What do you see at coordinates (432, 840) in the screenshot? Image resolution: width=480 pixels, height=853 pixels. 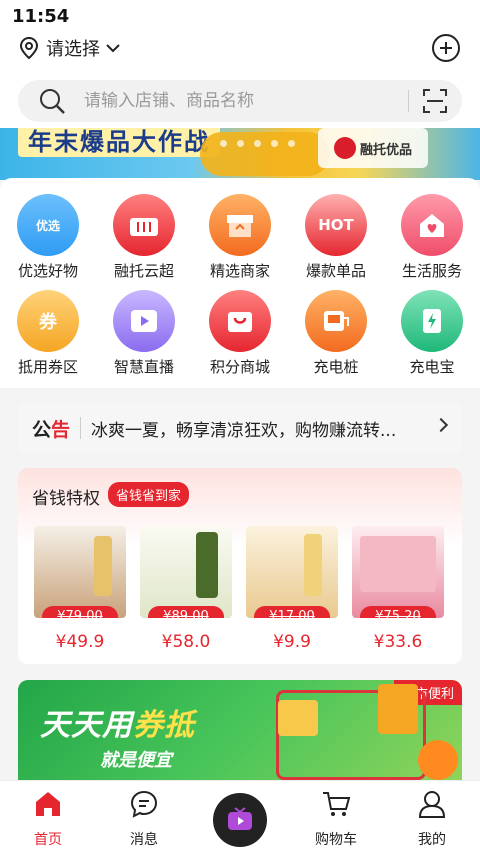 I see `tab-label: 我的` at bounding box center [432, 840].